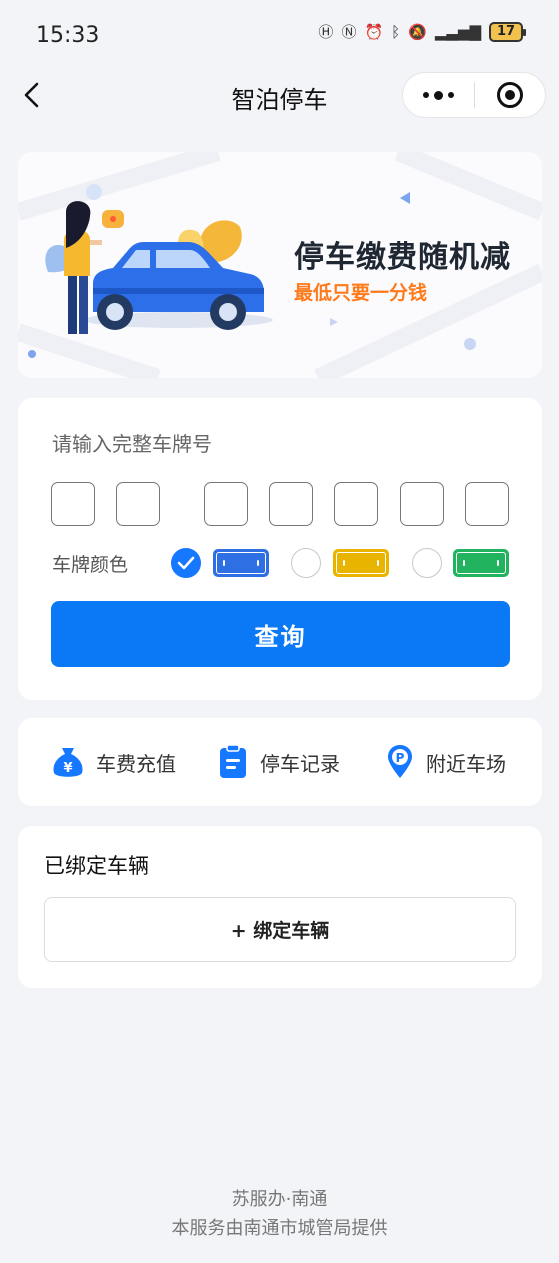 Image resolution: width=559 pixels, height=1263 pixels. What do you see at coordinates (466, 763) in the screenshot?
I see `action-nearby-parking-label: 附近车场` at bounding box center [466, 763].